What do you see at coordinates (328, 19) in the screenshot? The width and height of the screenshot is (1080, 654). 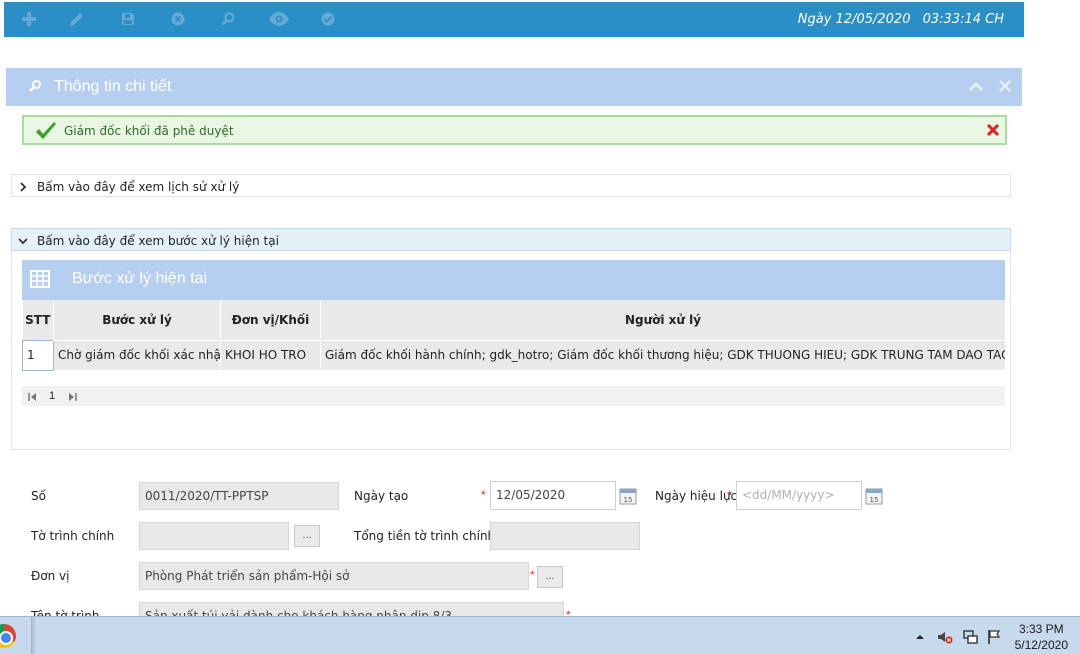 I see `approve-icon` at bounding box center [328, 19].